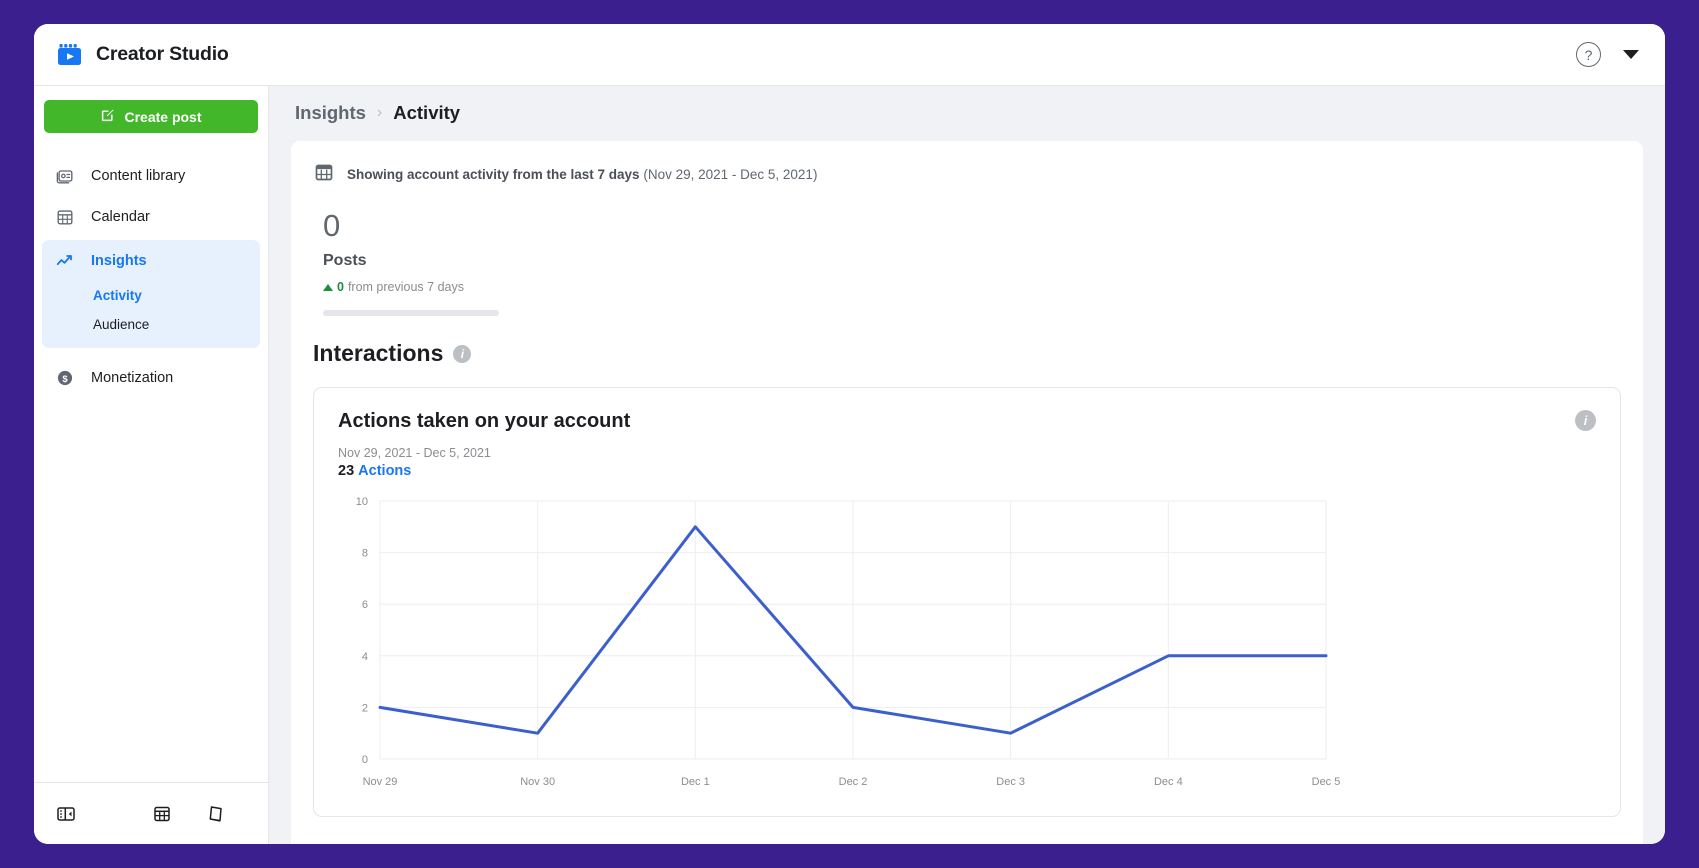 The height and width of the screenshot is (868, 1699). I want to click on sidebar-item-content-library: Content library, so click(151, 175).